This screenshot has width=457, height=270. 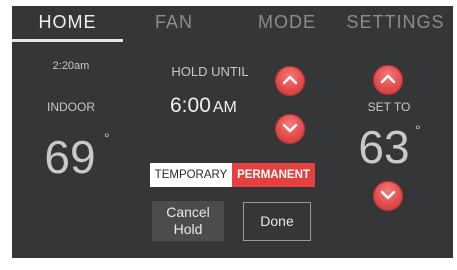 I want to click on setpoint-down-button, so click(x=388, y=196).